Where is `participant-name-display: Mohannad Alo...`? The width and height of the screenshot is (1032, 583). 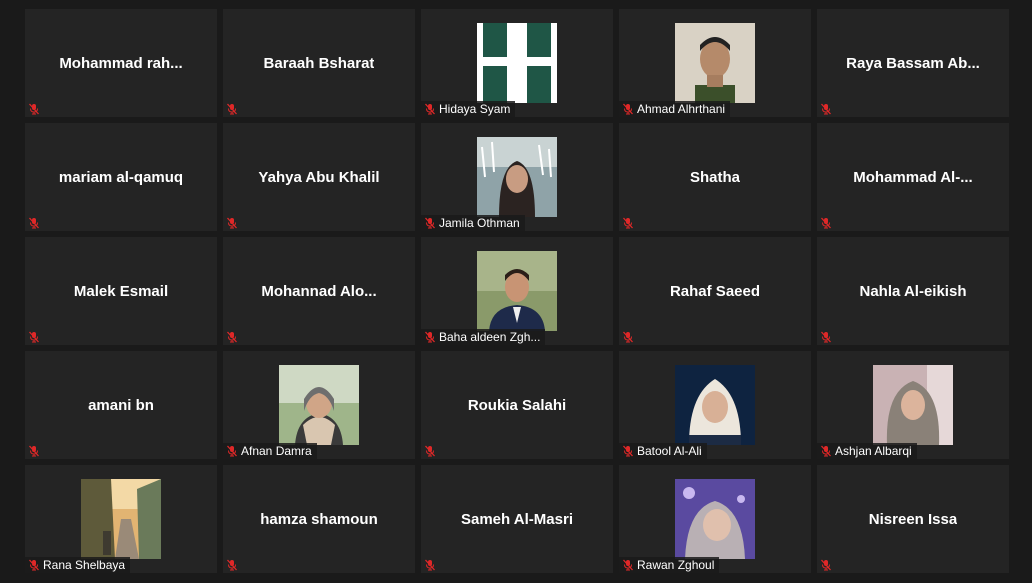
participant-name-display: Mohannad Alo... is located at coordinates (319, 291).